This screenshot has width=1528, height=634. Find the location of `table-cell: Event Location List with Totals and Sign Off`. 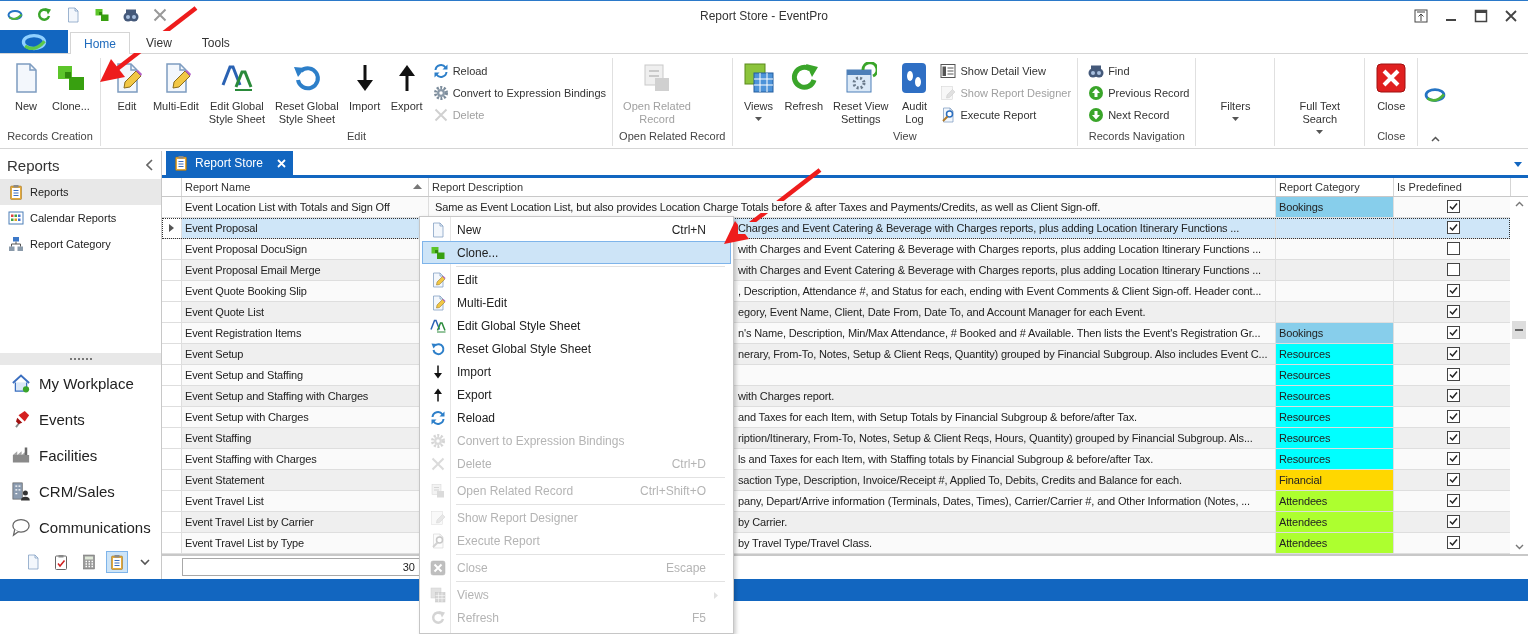

table-cell: Event Location List with Totals and Sign Off is located at coordinates (287, 206).